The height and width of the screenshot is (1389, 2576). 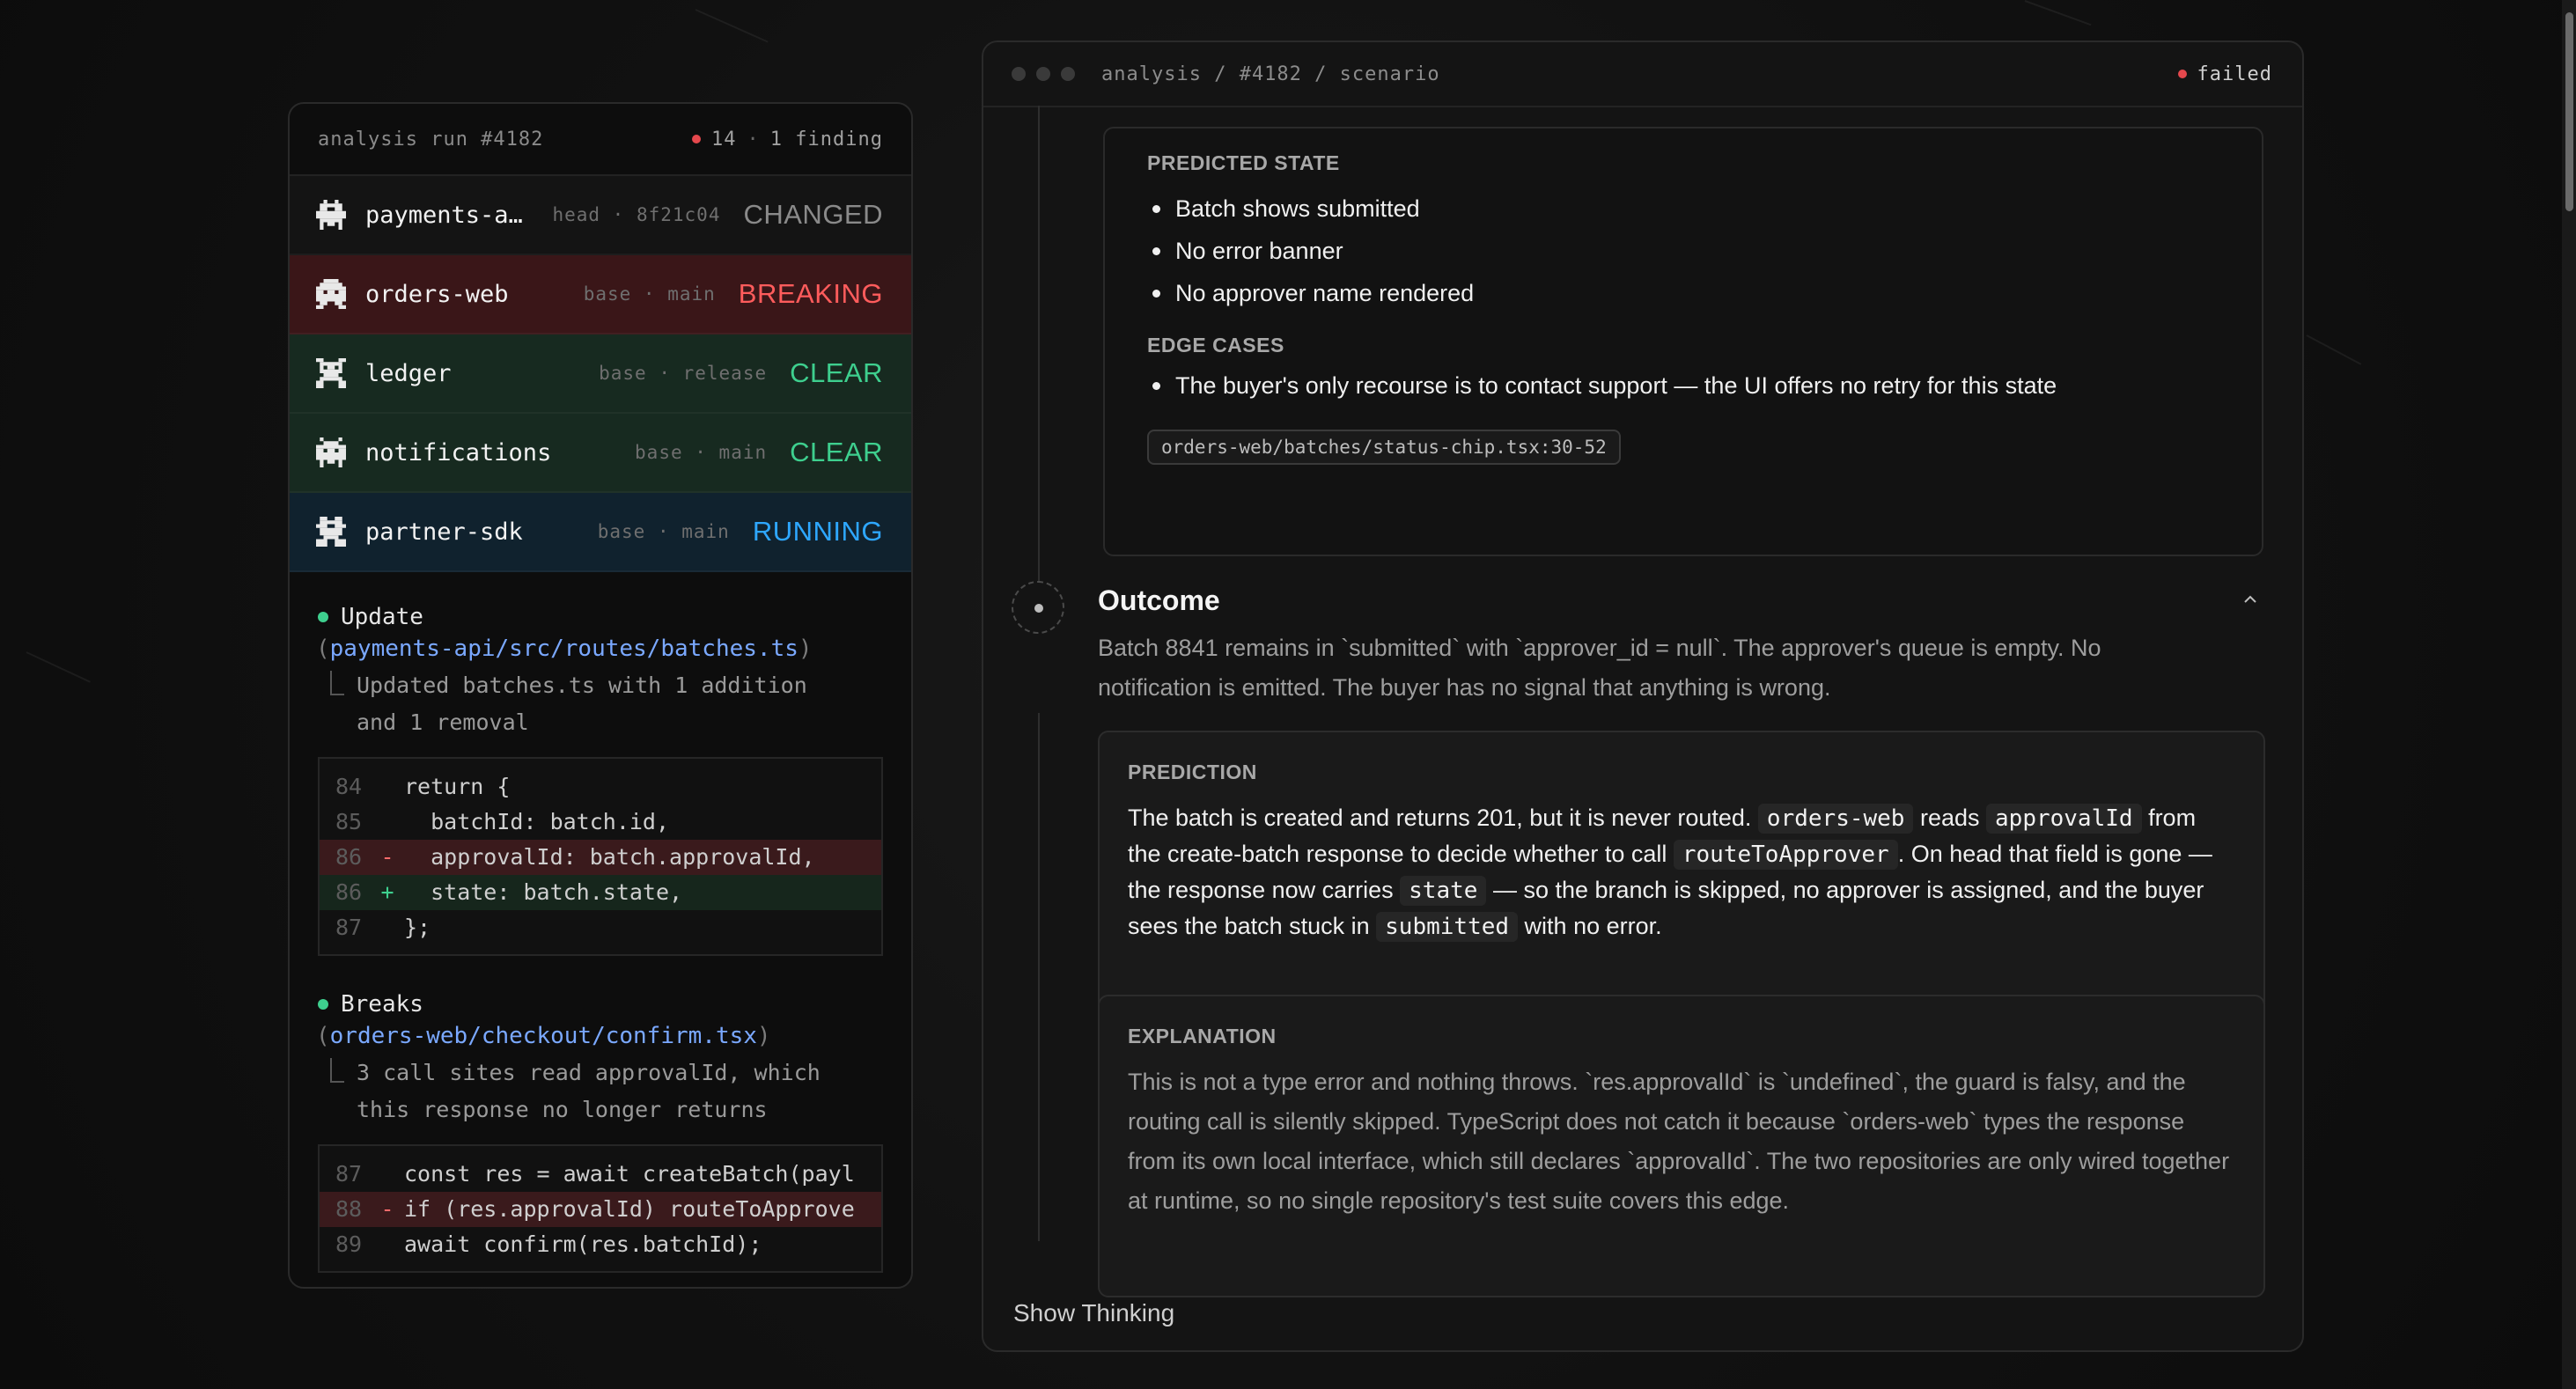 What do you see at coordinates (600, 454) in the screenshot?
I see `repo-row-notifications: notifications base · main CLEAR` at bounding box center [600, 454].